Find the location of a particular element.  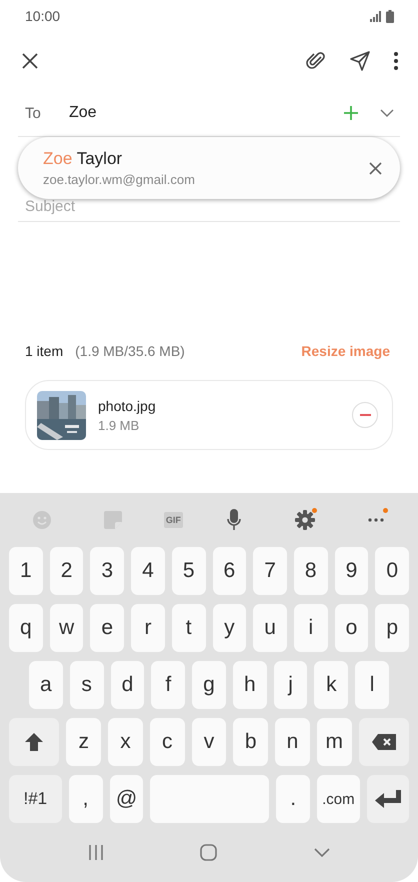

symbols-key: !#1 is located at coordinates (35, 799).